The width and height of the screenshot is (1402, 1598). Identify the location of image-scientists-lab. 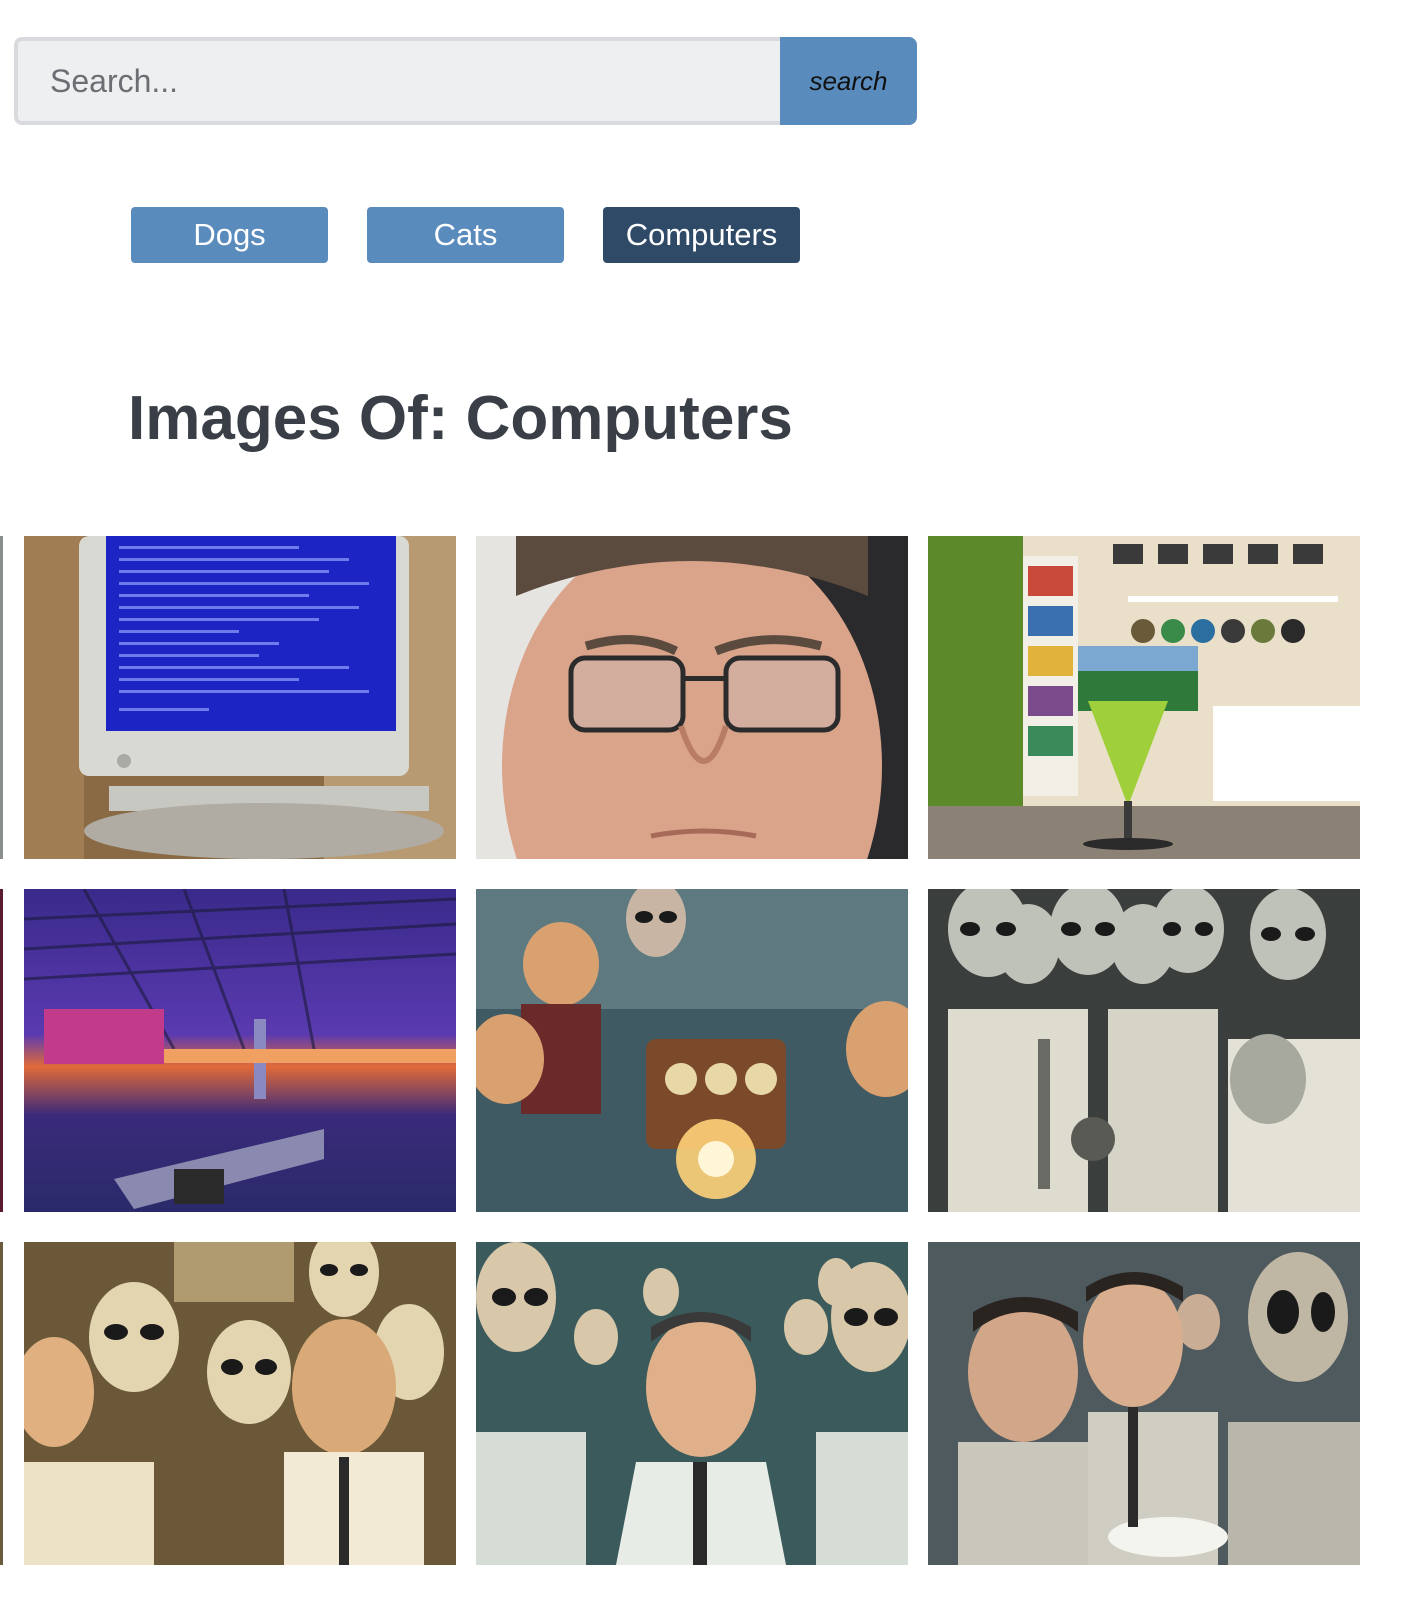
(1144, 1403).